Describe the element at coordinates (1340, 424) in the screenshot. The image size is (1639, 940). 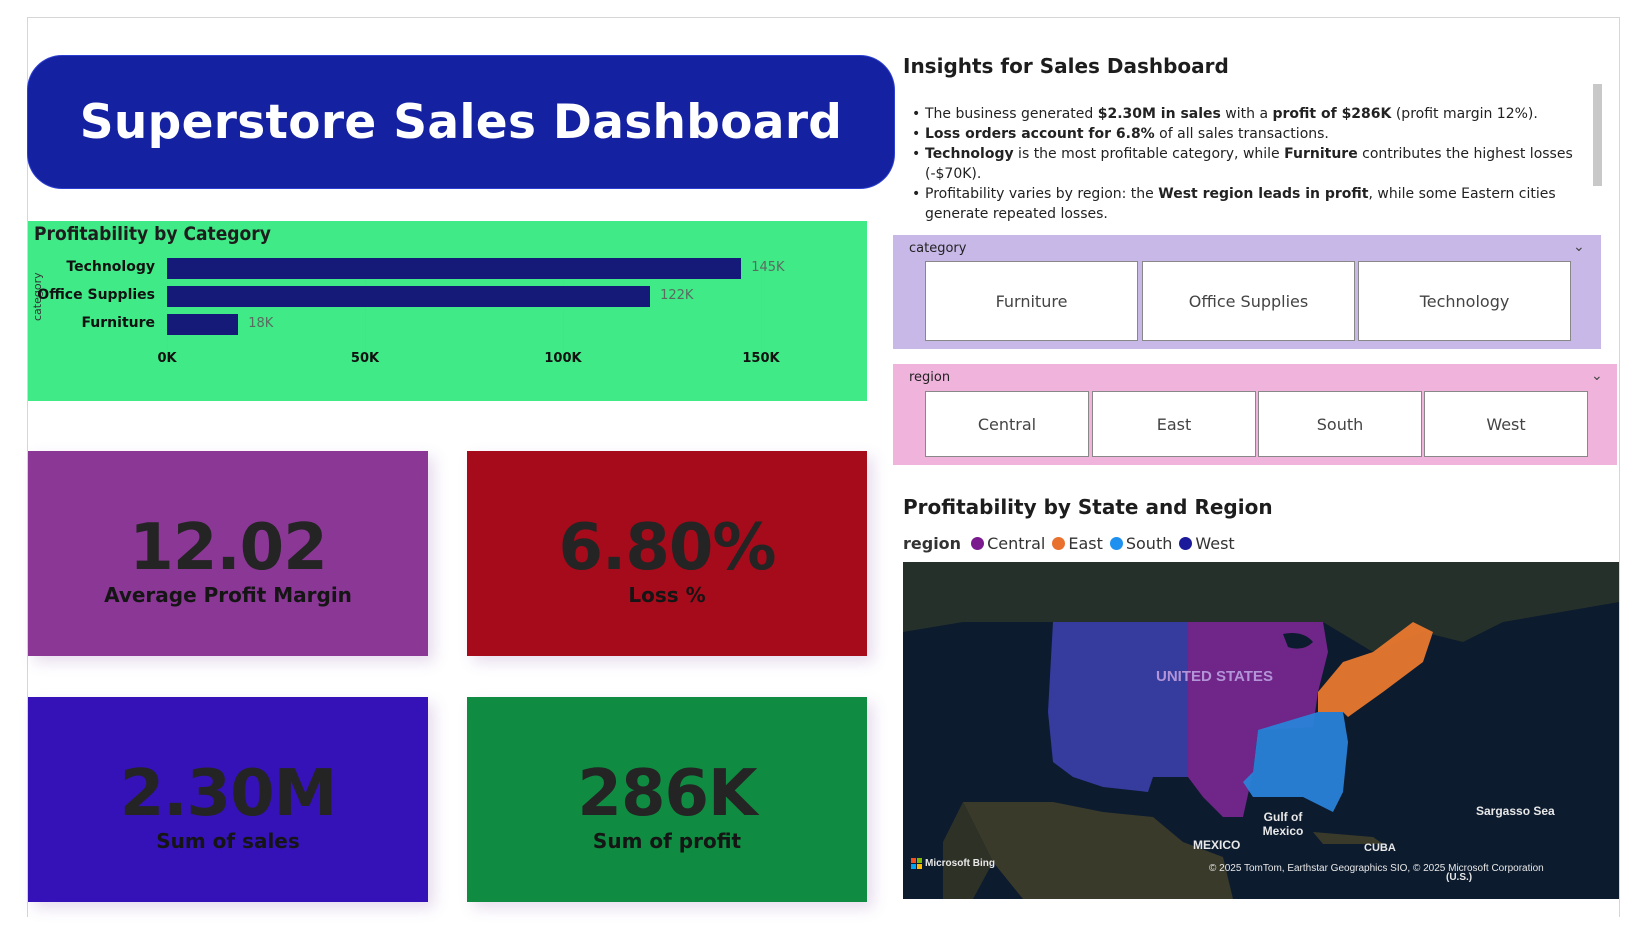
I see `slicer-option-south: South` at that location.